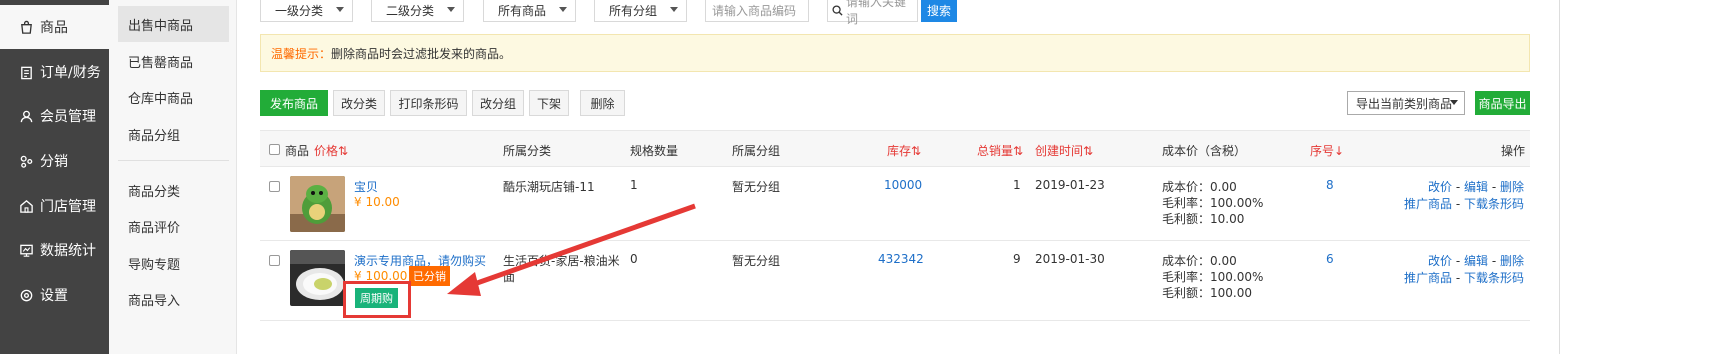  What do you see at coordinates (331, 150) in the screenshot?
I see `header-price-sort: 价格⇅` at bounding box center [331, 150].